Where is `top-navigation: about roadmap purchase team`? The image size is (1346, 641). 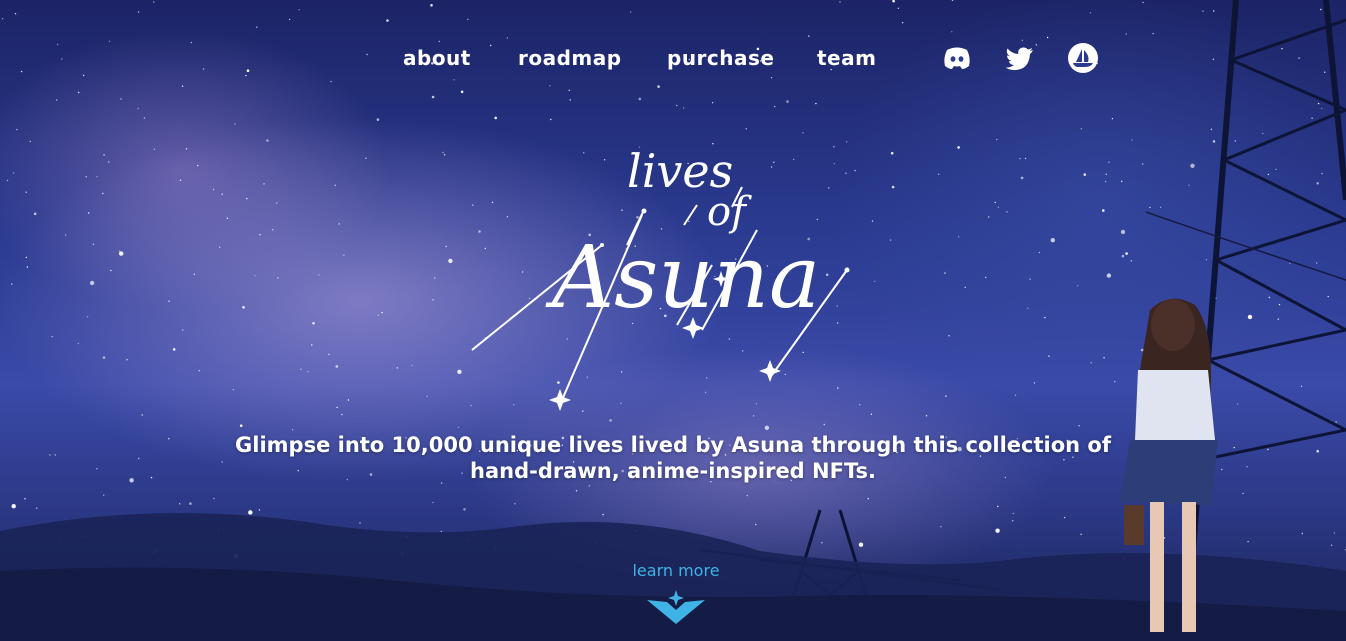
top-navigation: about roadmap purchase team is located at coordinates (673, 58).